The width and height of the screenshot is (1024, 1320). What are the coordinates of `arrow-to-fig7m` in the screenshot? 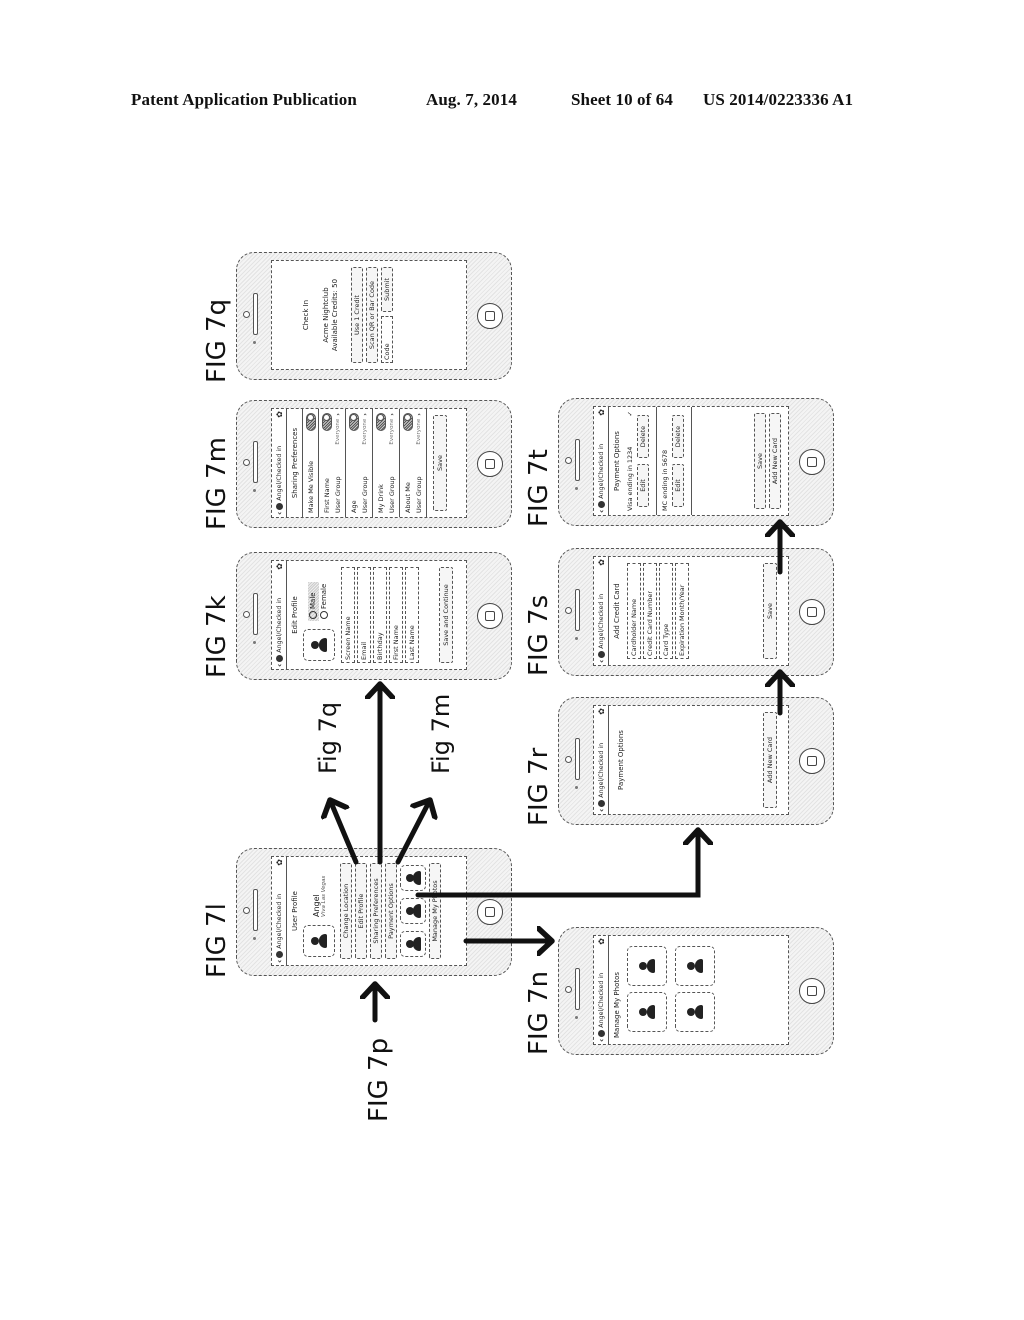 It's located at (412, 832).